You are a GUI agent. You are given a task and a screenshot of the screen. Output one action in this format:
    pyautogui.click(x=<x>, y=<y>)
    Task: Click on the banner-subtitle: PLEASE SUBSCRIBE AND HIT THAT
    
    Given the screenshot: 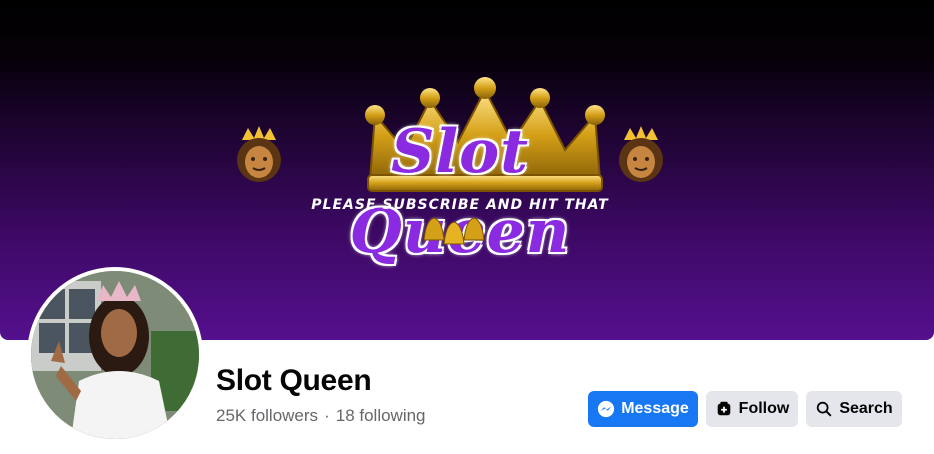 What is the action you would take?
    pyautogui.click(x=460, y=205)
    